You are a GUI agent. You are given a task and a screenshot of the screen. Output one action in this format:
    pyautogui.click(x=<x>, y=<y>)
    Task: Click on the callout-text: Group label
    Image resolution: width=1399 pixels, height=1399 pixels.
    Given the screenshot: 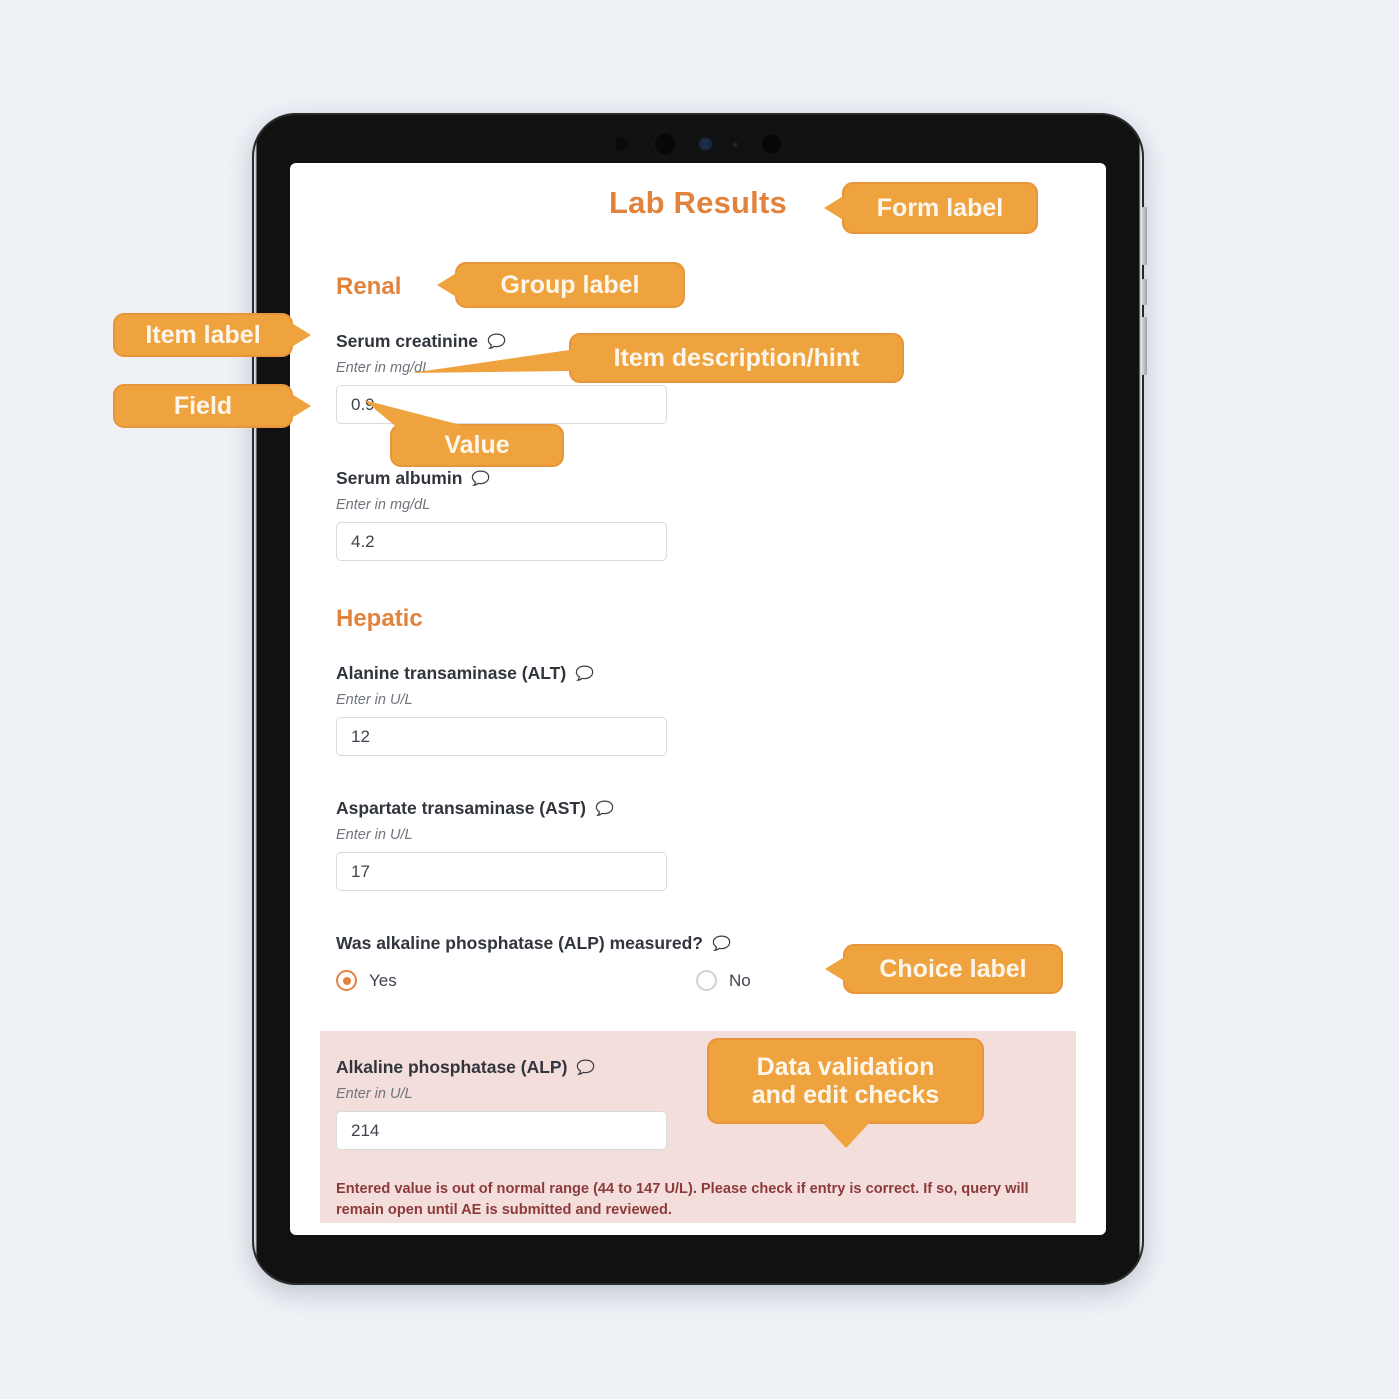 What is the action you would take?
    pyautogui.click(x=570, y=284)
    